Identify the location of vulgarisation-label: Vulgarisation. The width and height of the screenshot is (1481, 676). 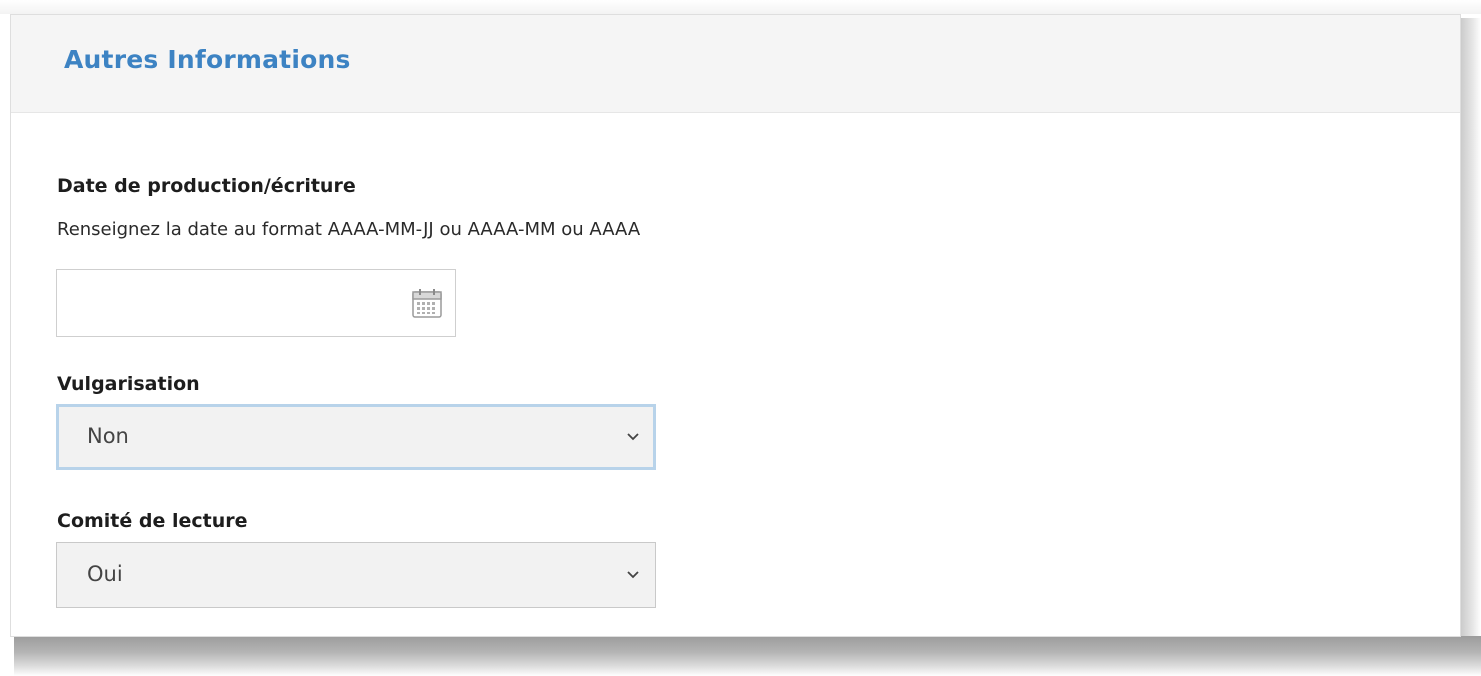
(128, 384).